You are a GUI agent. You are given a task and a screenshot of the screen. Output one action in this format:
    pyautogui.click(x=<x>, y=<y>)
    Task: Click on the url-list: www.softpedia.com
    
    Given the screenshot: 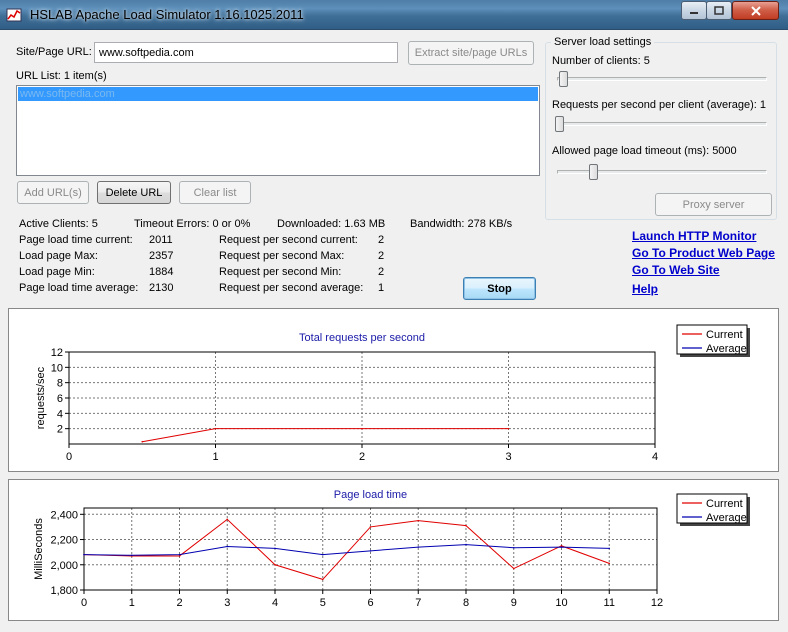 What is the action you would take?
    pyautogui.click(x=278, y=130)
    